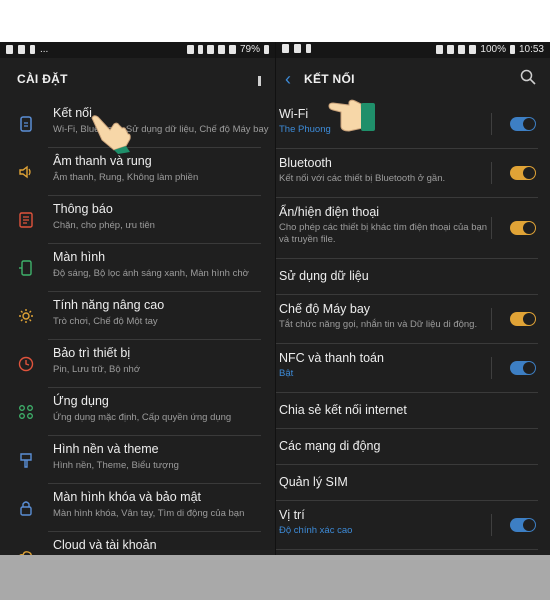  What do you see at coordinates (26, 364) in the screenshot?
I see `device-maintenance-icon` at bounding box center [26, 364].